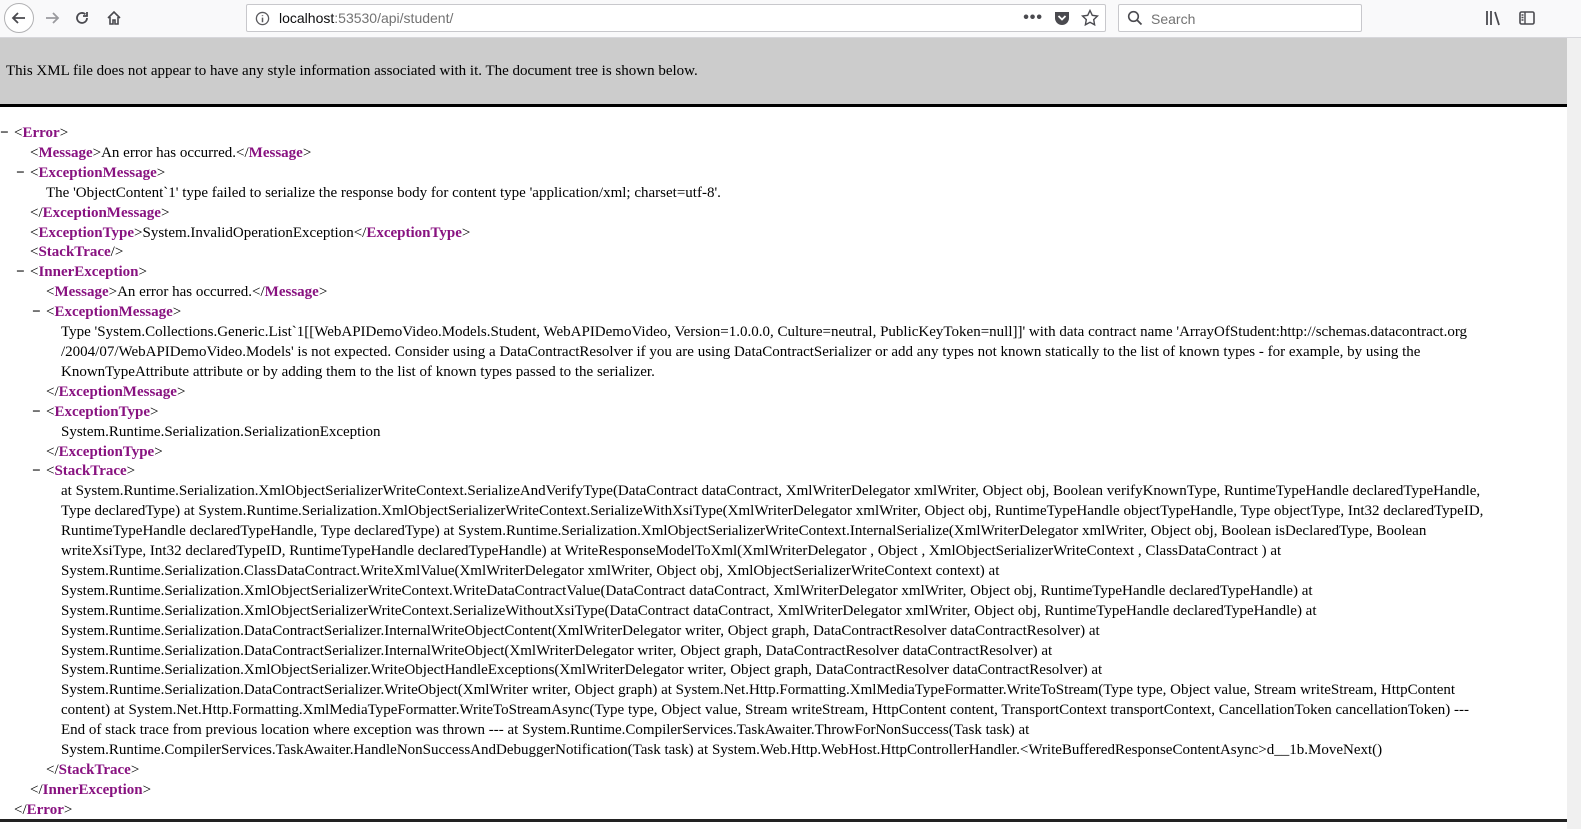 This screenshot has width=1581, height=829. What do you see at coordinates (1493, 18) in the screenshot?
I see `library-icon` at bounding box center [1493, 18].